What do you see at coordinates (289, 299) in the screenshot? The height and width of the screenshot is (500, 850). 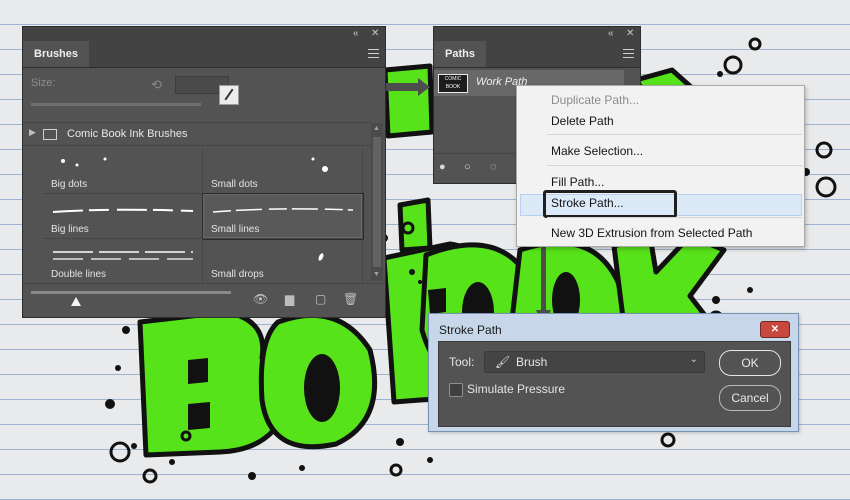 I see `folder-icon: ▆` at bounding box center [289, 299].